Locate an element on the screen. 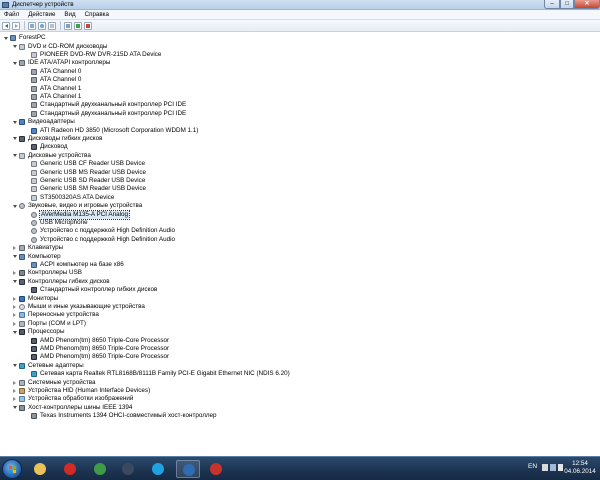 Image resolution: width=600 pixels, height=480 pixels. device-category: Дисковые устройства is located at coordinates (51, 156).